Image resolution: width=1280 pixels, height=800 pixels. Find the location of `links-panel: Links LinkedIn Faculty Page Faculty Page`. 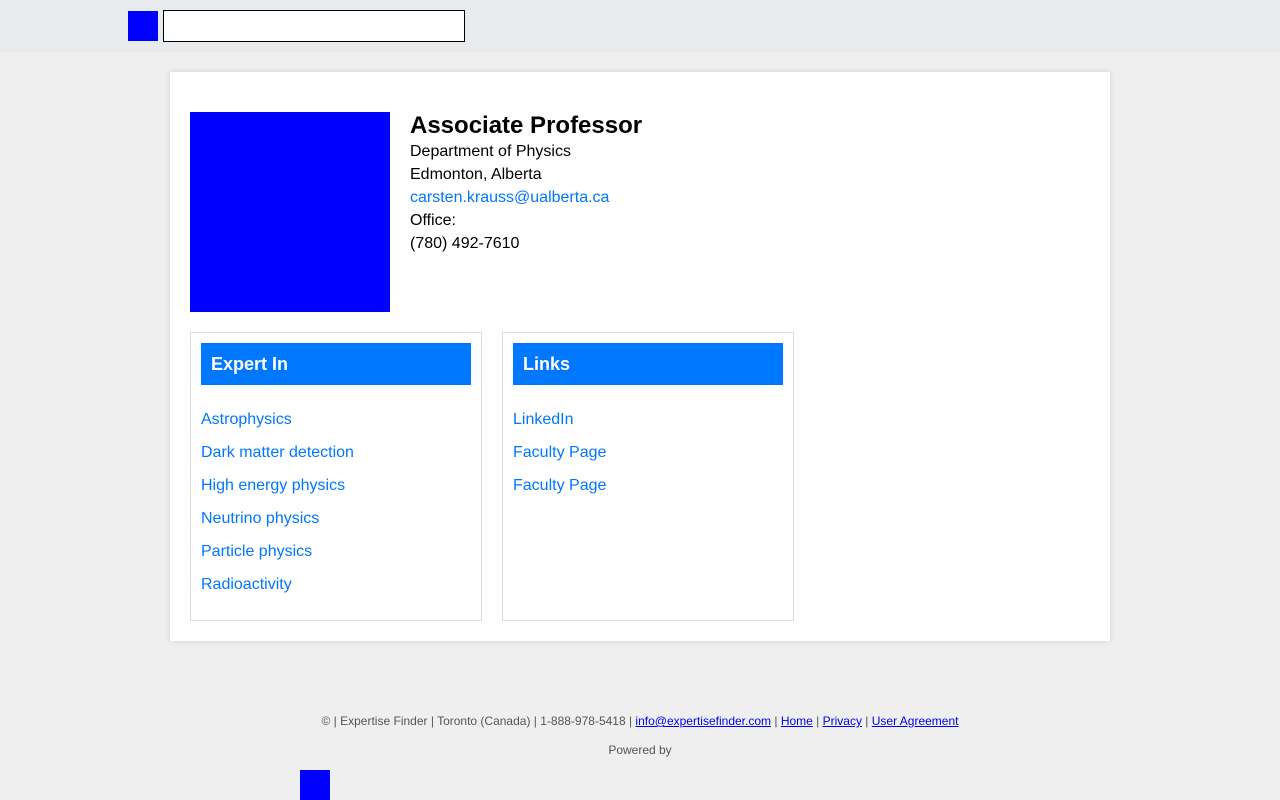

links-panel: Links LinkedIn Faculty Page Faculty Page is located at coordinates (648, 476).